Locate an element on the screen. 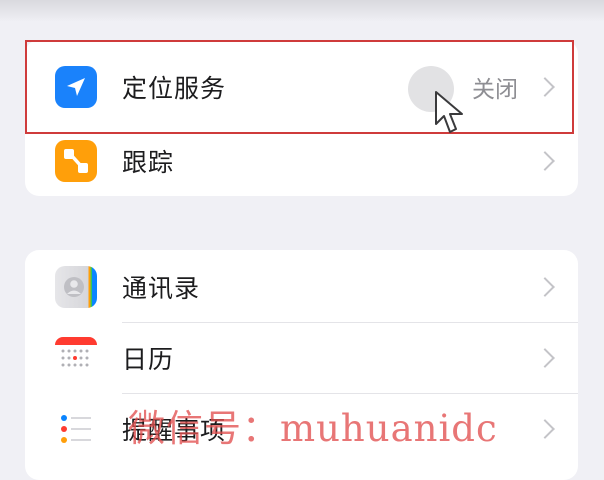  reminders-icon is located at coordinates (76, 429).